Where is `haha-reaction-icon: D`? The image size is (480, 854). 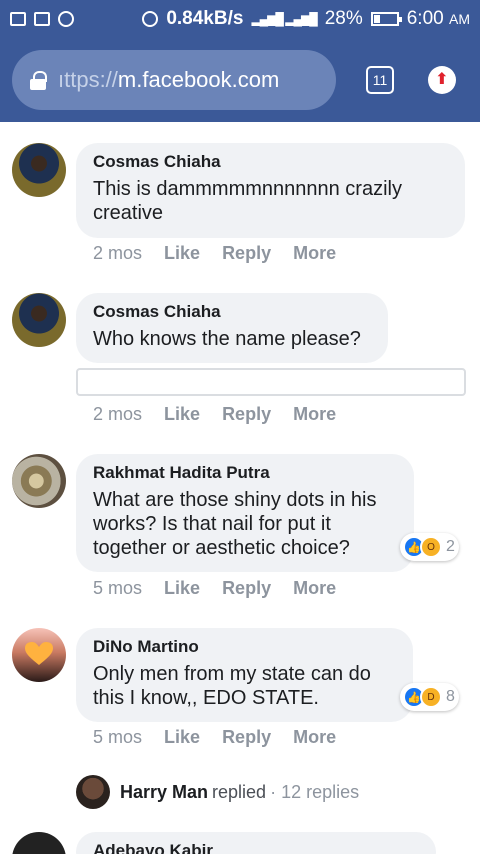 haha-reaction-icon: D is located at coordinates (431, 697).